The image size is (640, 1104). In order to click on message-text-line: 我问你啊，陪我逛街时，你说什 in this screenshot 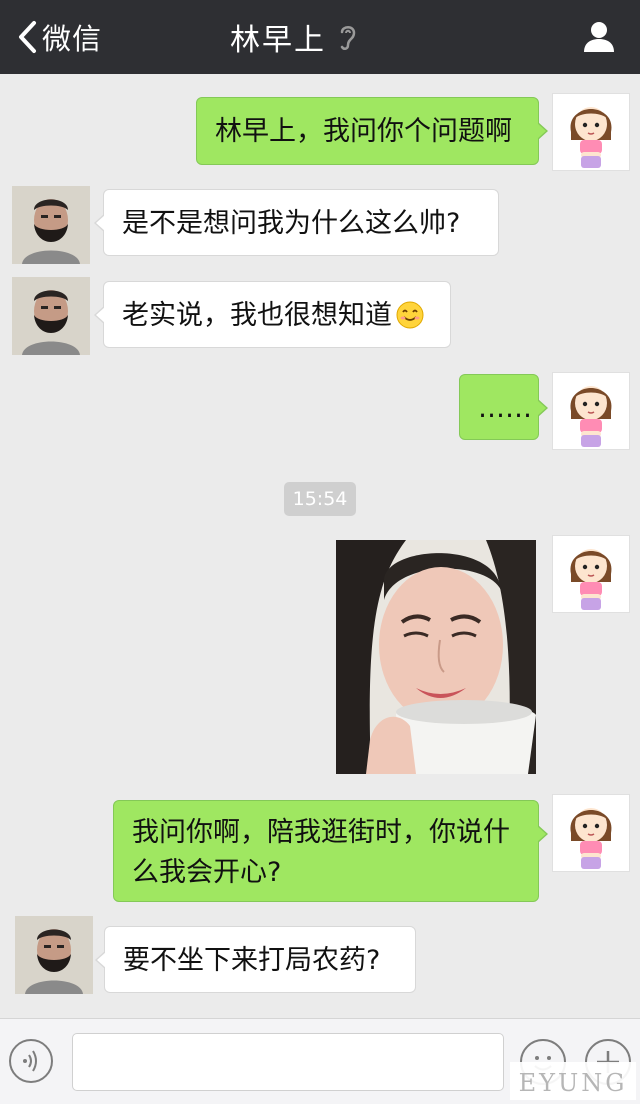, I will do `click(321, 832)`.